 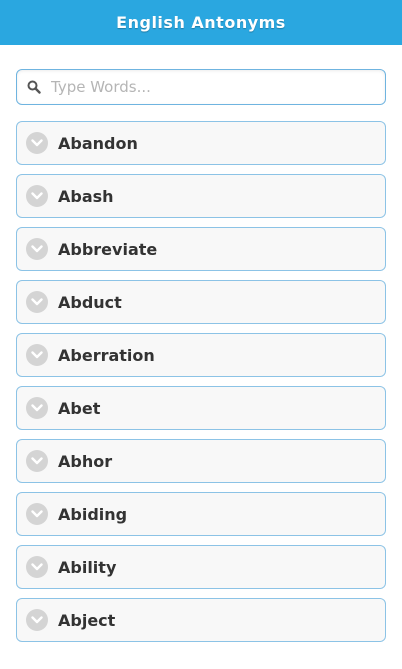 What do you see at coordinates (201, 408) in the screenshot?
I see `list-item: Abet` at bounding box center [201, 408].